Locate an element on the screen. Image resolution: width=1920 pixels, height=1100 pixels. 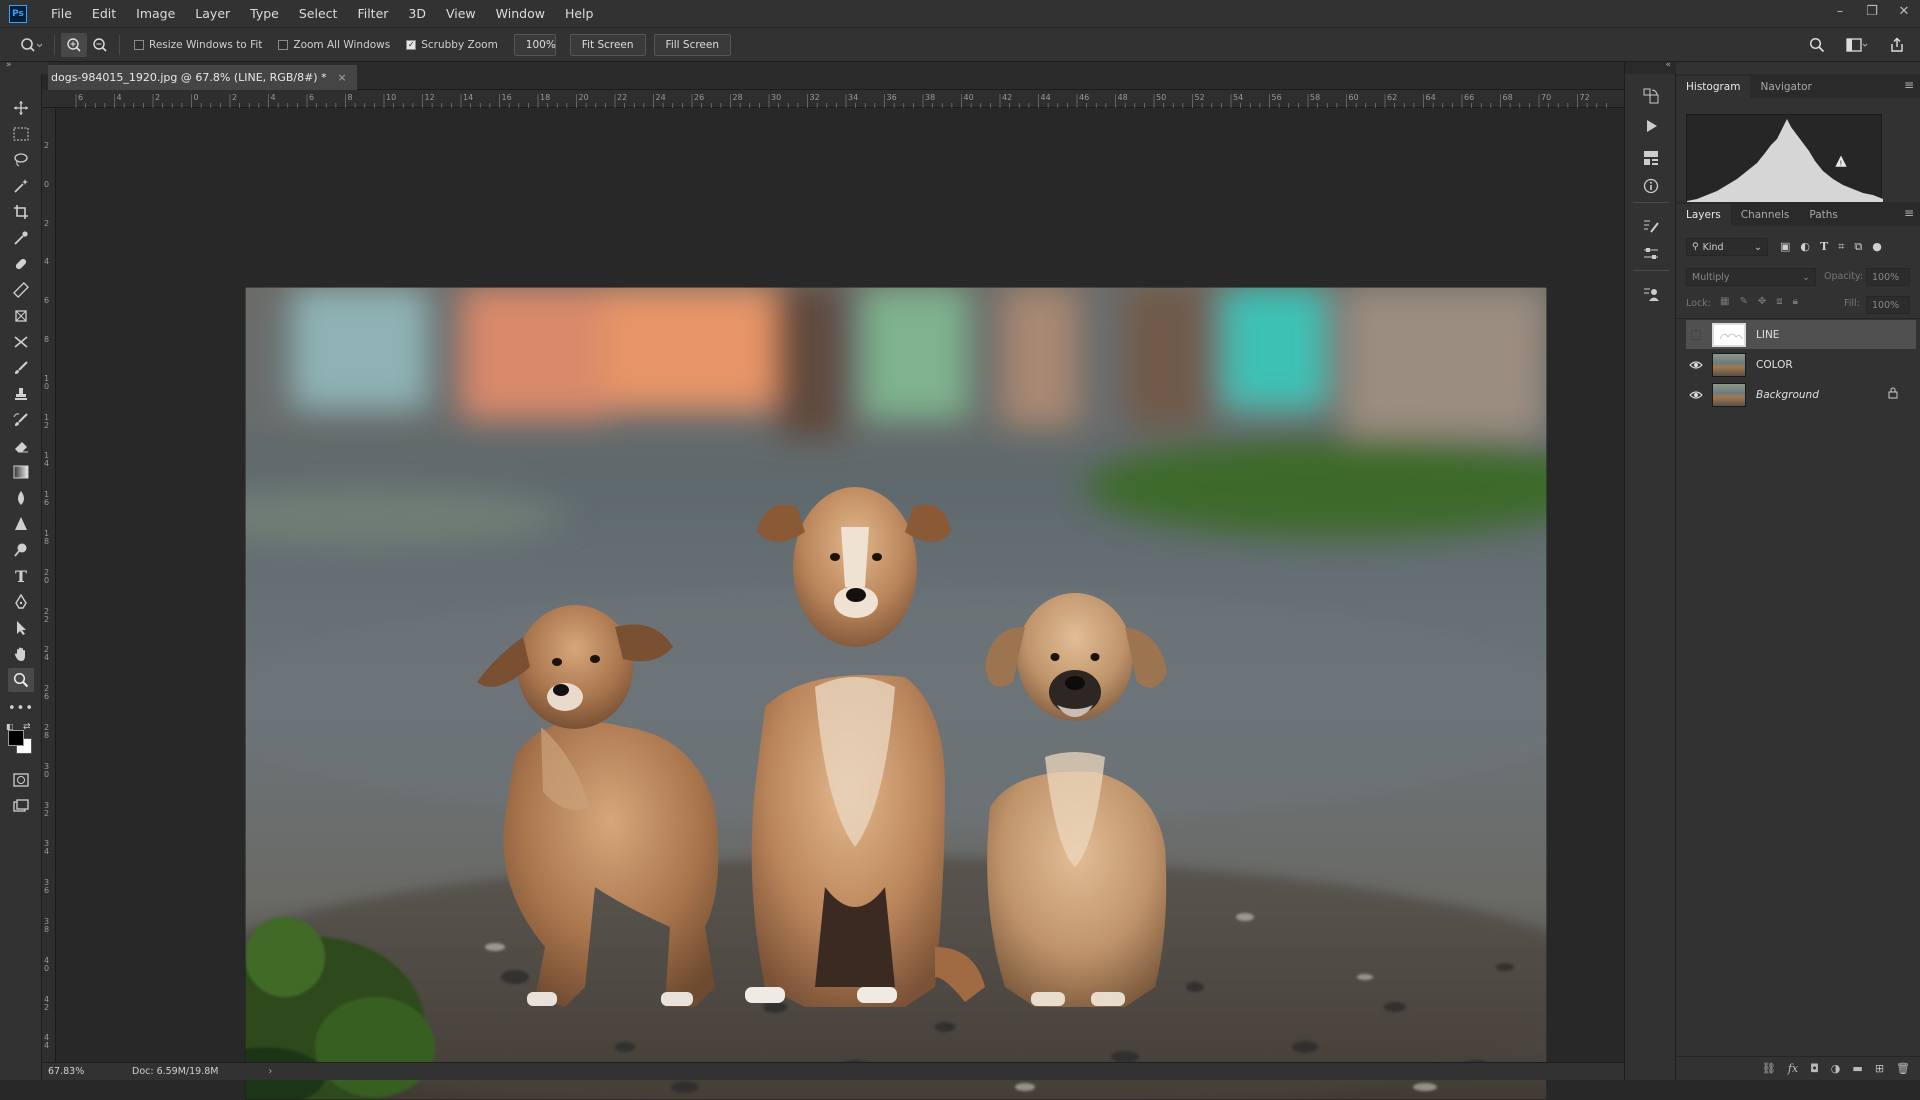
restore-button: ❐ is located at coordinates (1872, 11).